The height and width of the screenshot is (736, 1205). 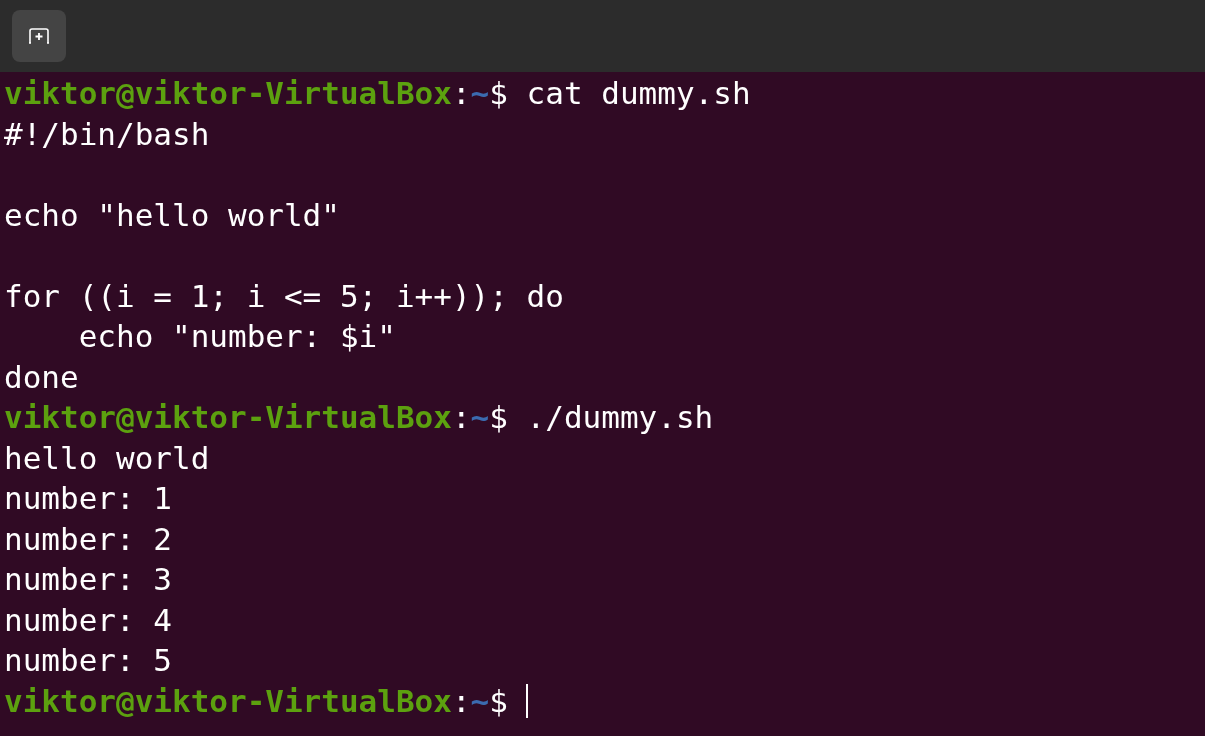 I want to click on new-tab-button, so click(x=39, y=36).